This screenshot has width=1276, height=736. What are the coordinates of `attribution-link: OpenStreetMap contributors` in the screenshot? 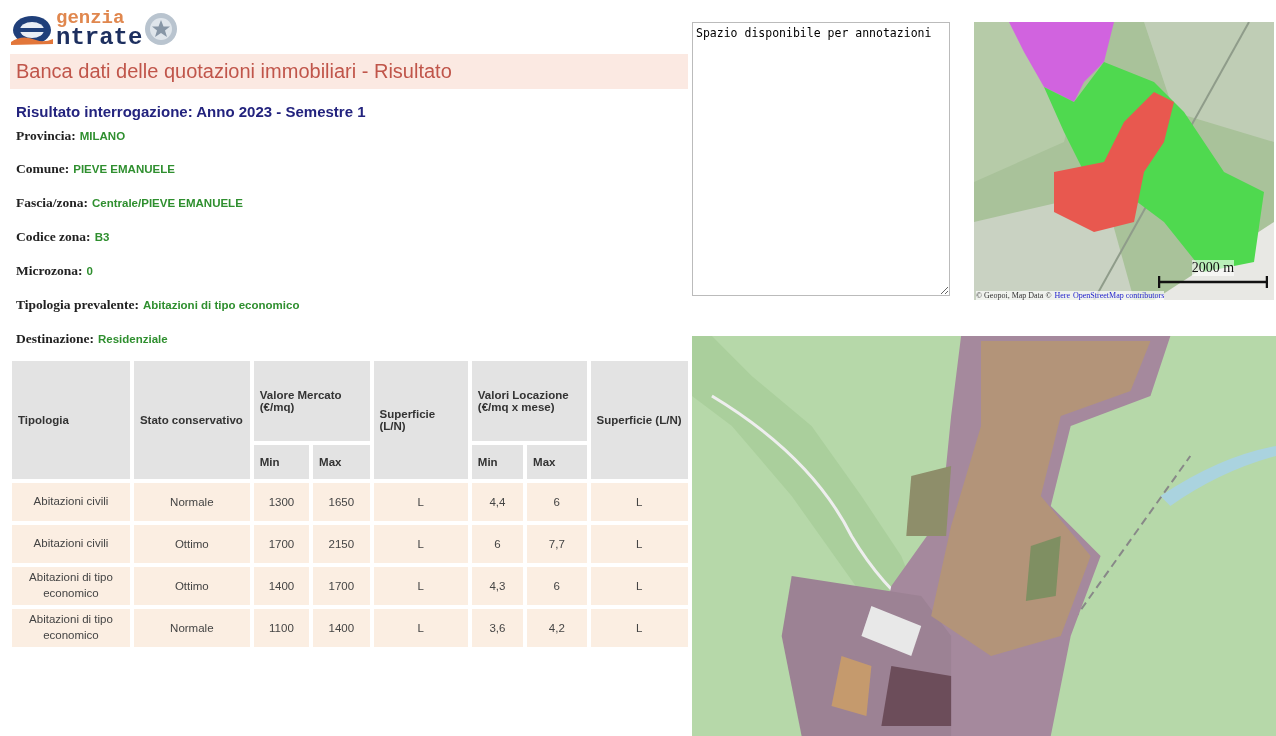 It's located at (1119, 295).